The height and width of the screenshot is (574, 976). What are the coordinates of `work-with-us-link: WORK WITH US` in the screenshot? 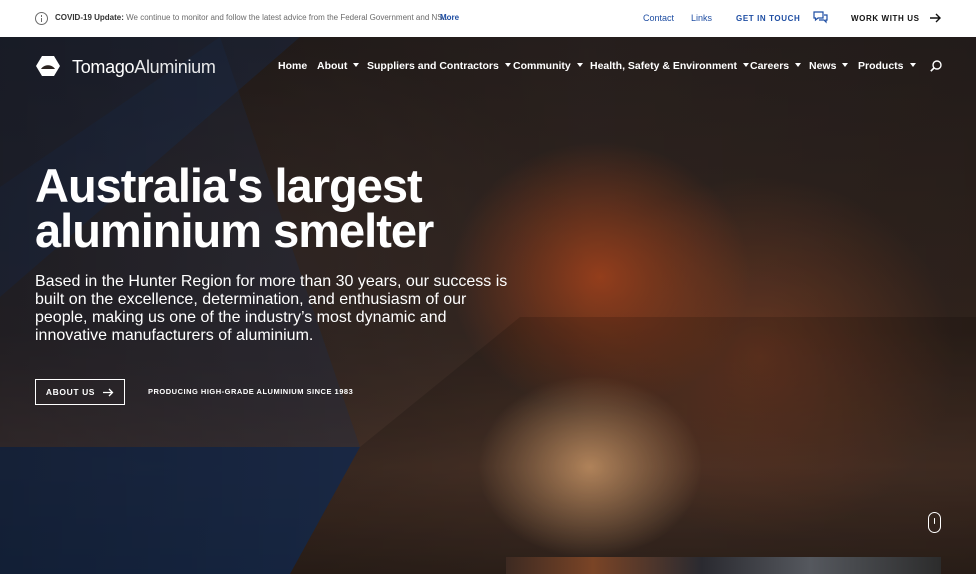 It's located at (885, 18).